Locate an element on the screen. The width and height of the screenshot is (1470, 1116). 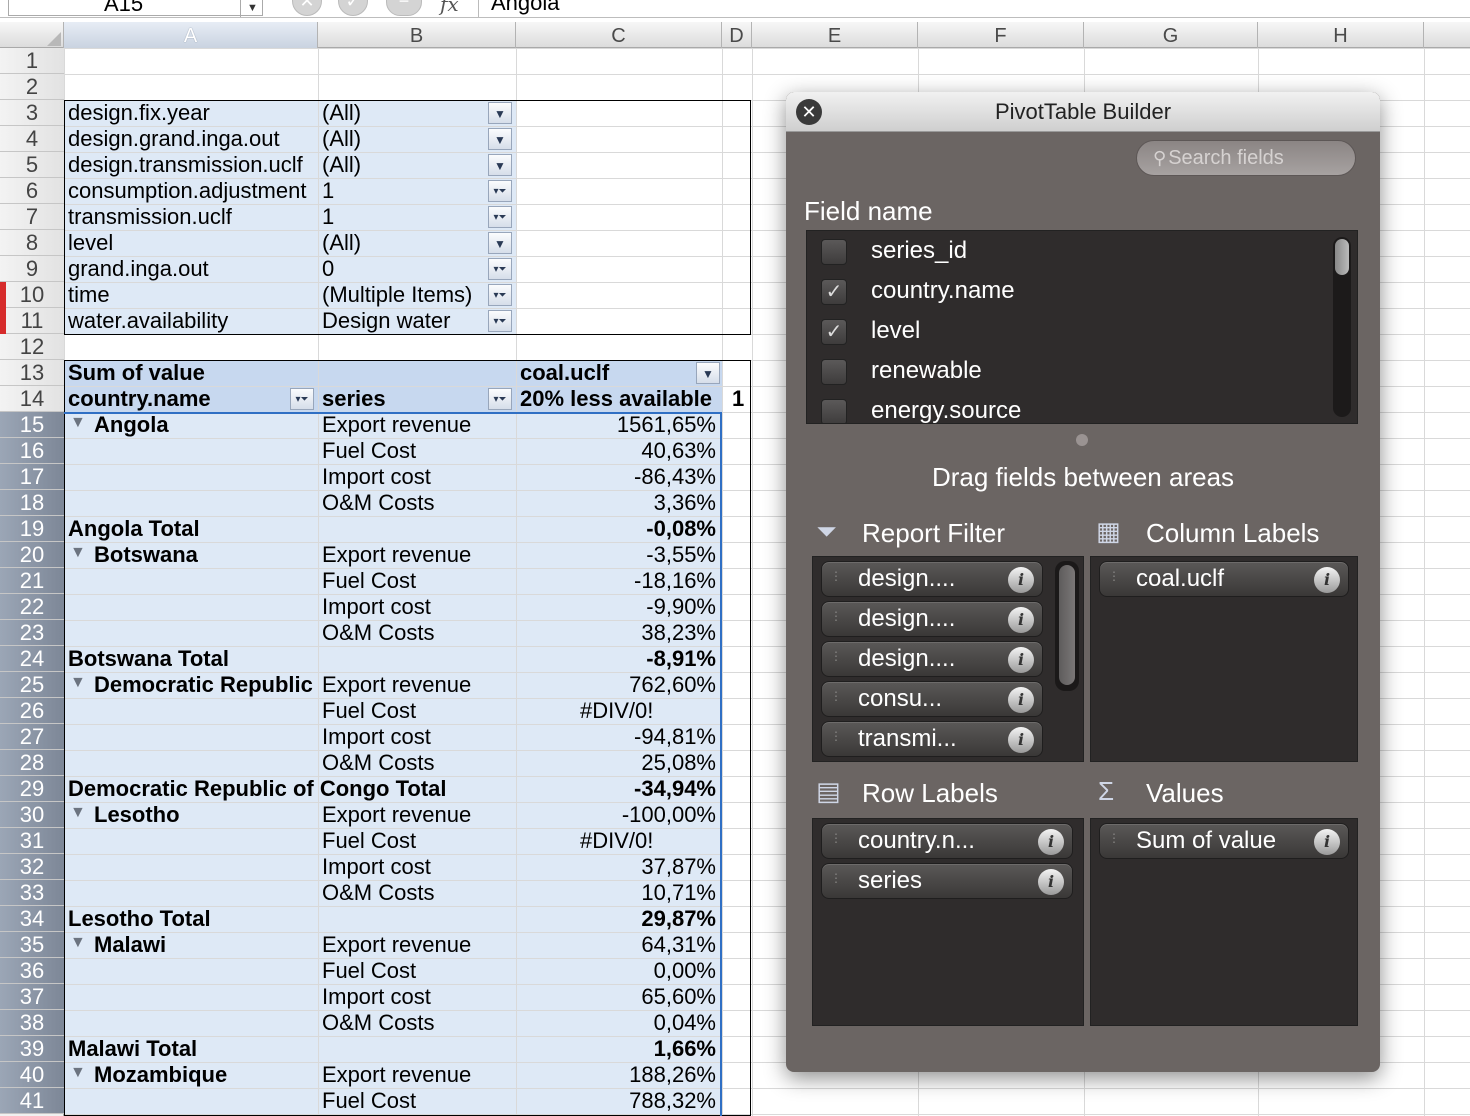
row-header-30: 30 is located at coordinates (32, 815).